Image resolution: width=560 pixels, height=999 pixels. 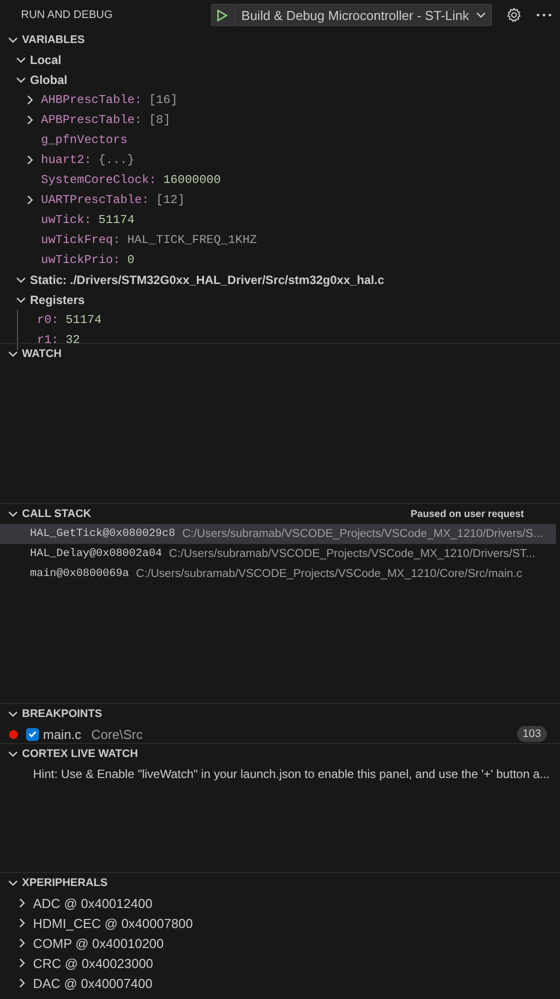 What do you see at coordinates (280, 40) in the screenshot?
I see `section-header: VARIABLES` at bounding box center [280, 40].